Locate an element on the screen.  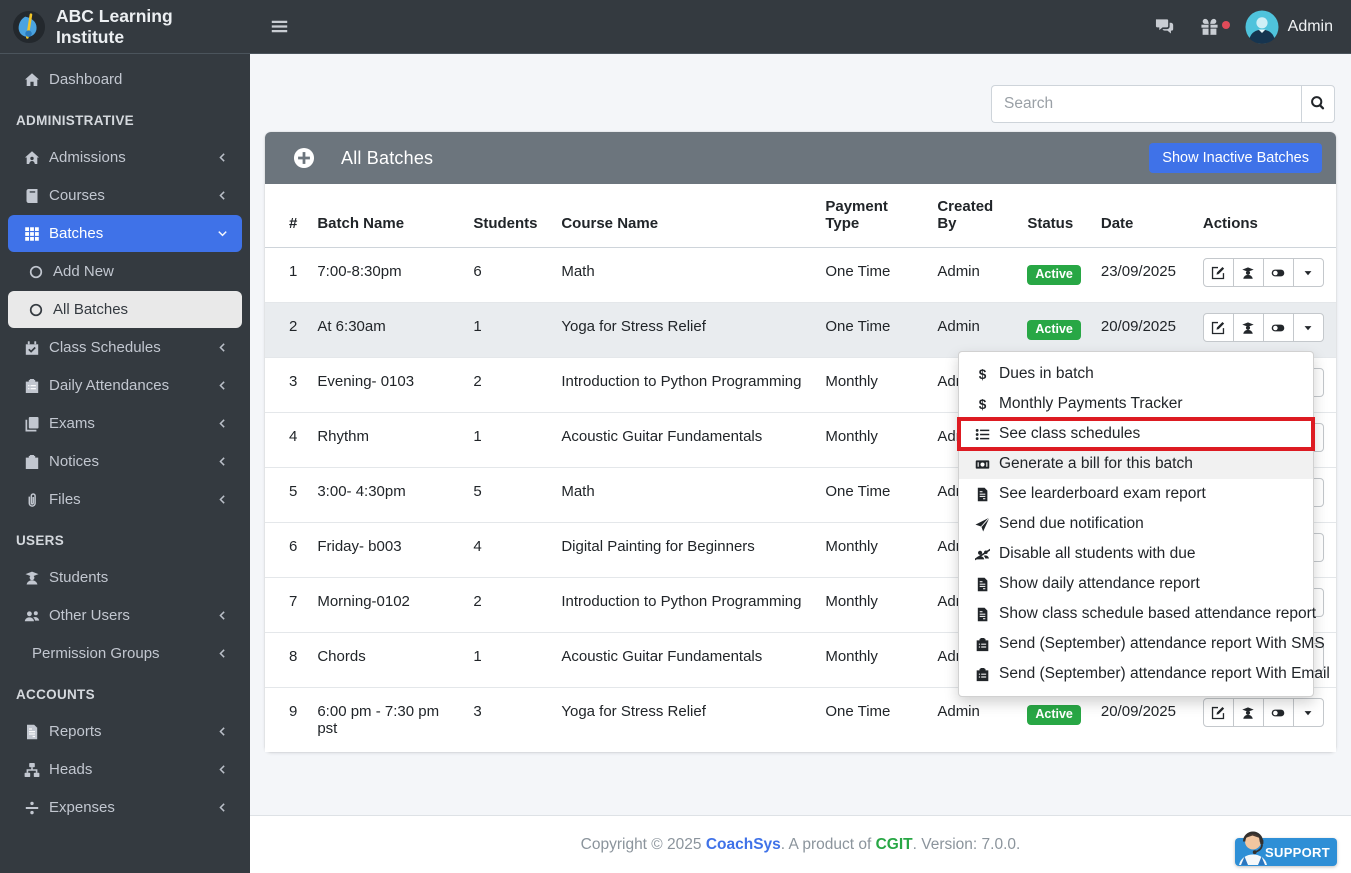
dropdown-item-disable-all-students-with-due: Disable all students with due is located at coordinates (1136, 554).